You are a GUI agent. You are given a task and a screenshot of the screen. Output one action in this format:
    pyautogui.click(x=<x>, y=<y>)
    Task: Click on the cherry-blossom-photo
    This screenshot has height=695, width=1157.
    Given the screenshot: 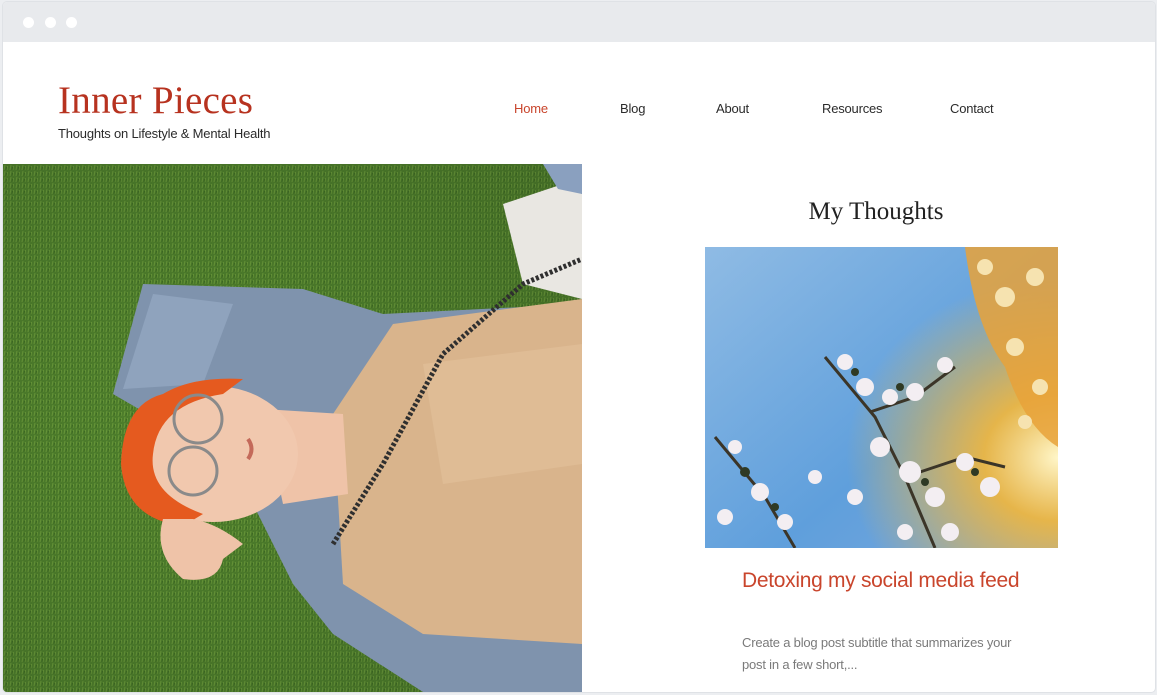 What is the action you would take?
    pyautogui.click(x=881, y=397)
    